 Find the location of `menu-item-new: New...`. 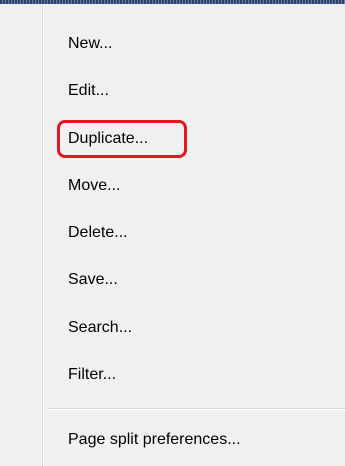

menu-item-new: New... is located at coordinates (195, 44).